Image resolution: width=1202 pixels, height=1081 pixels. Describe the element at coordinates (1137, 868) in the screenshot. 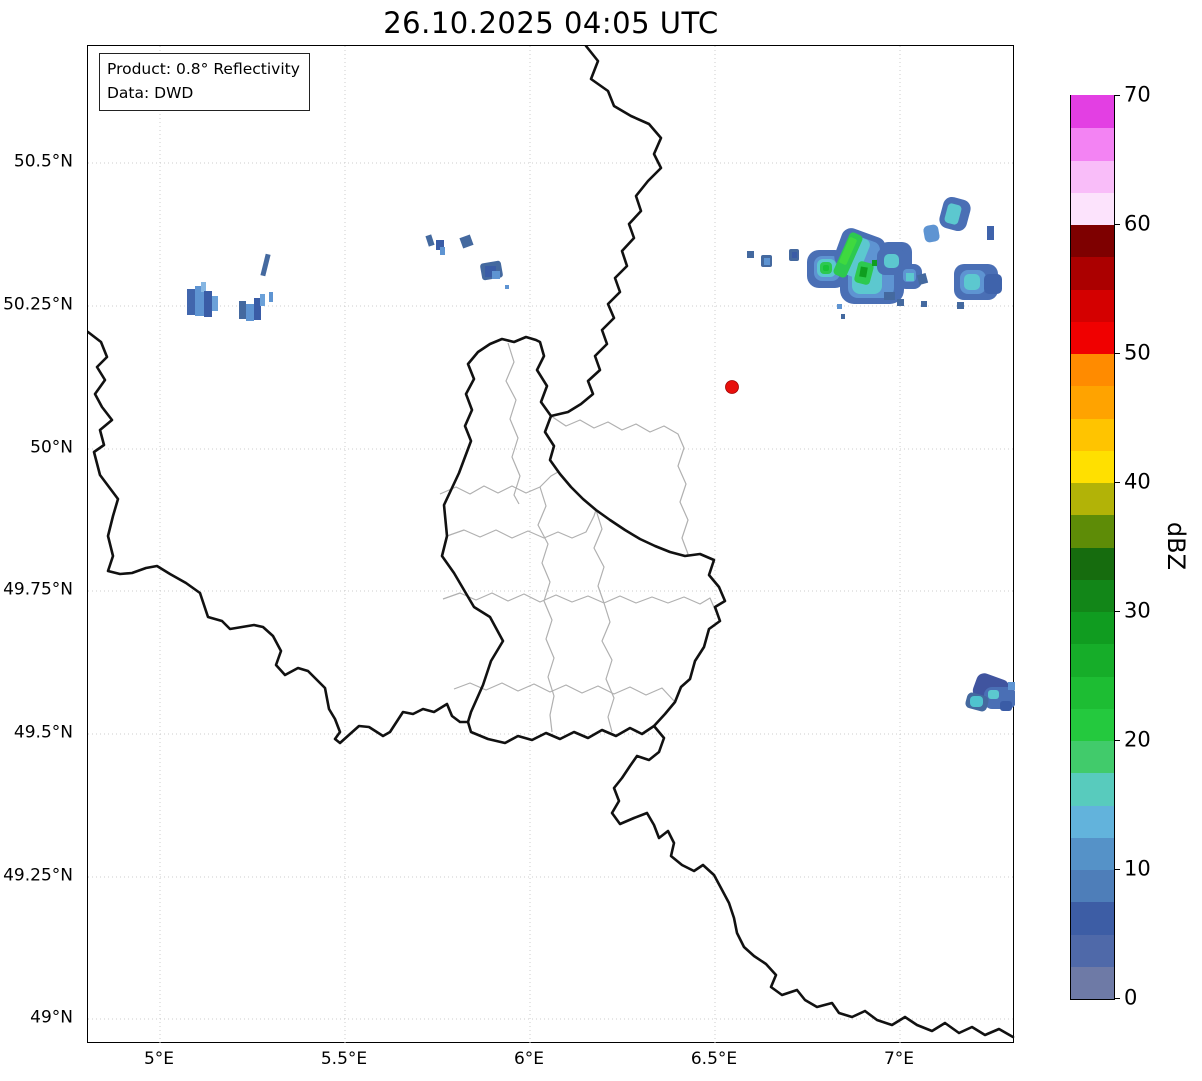

I see `colorbar-tick-label: 10` at that location.